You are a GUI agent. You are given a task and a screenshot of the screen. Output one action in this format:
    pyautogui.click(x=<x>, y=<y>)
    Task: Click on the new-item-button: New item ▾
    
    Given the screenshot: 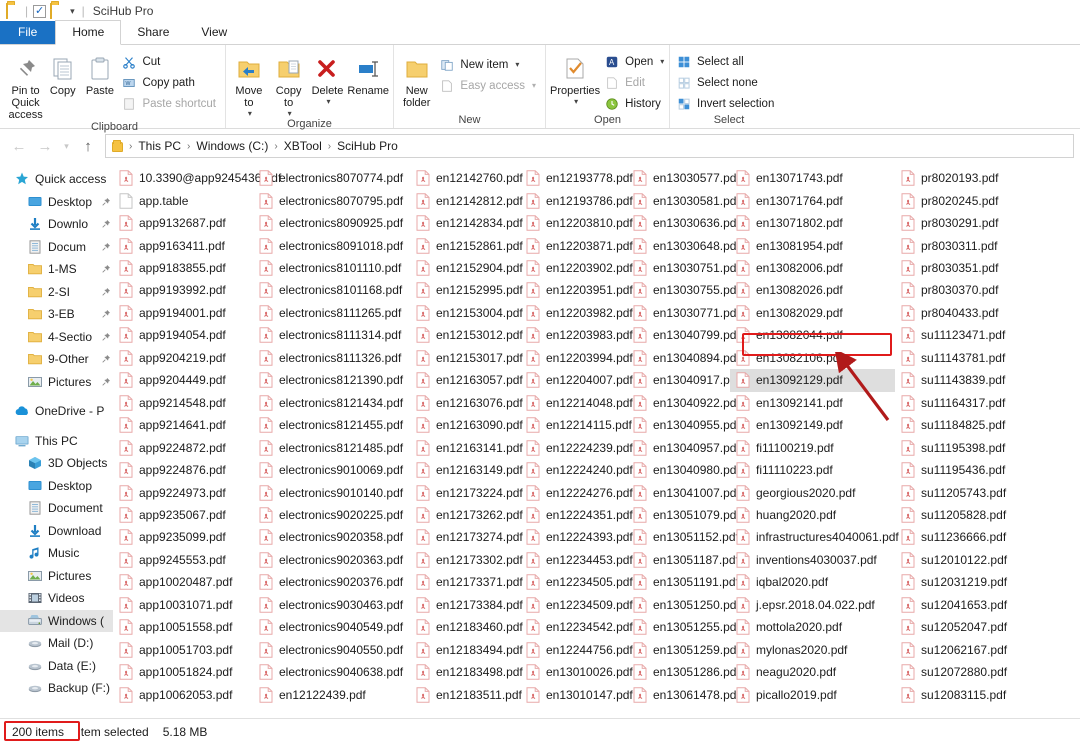 What is the action you would take?
    pyautogui.click(x=489, y=65)
    